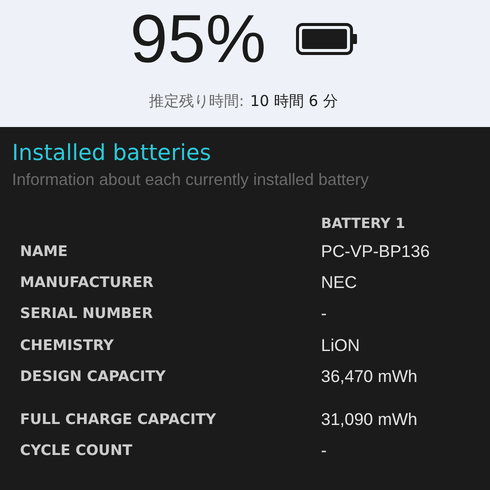 The width and height of the screenshot is (490, 490). Describe the element at coordinates (327, 39) in the screenshot. I see `battery-icon` at that location.